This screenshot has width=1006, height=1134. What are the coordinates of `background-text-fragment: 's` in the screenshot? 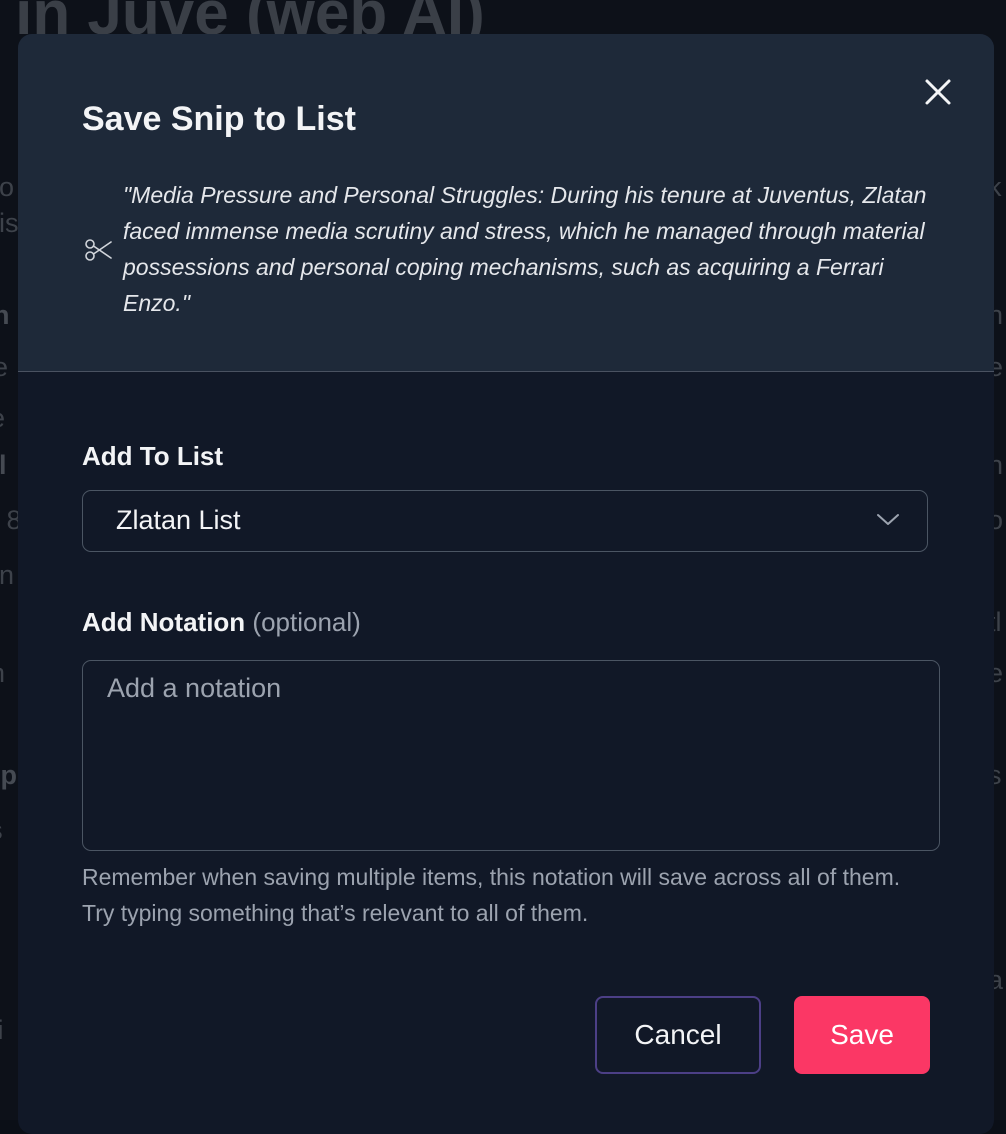 It's located at (1, 830).